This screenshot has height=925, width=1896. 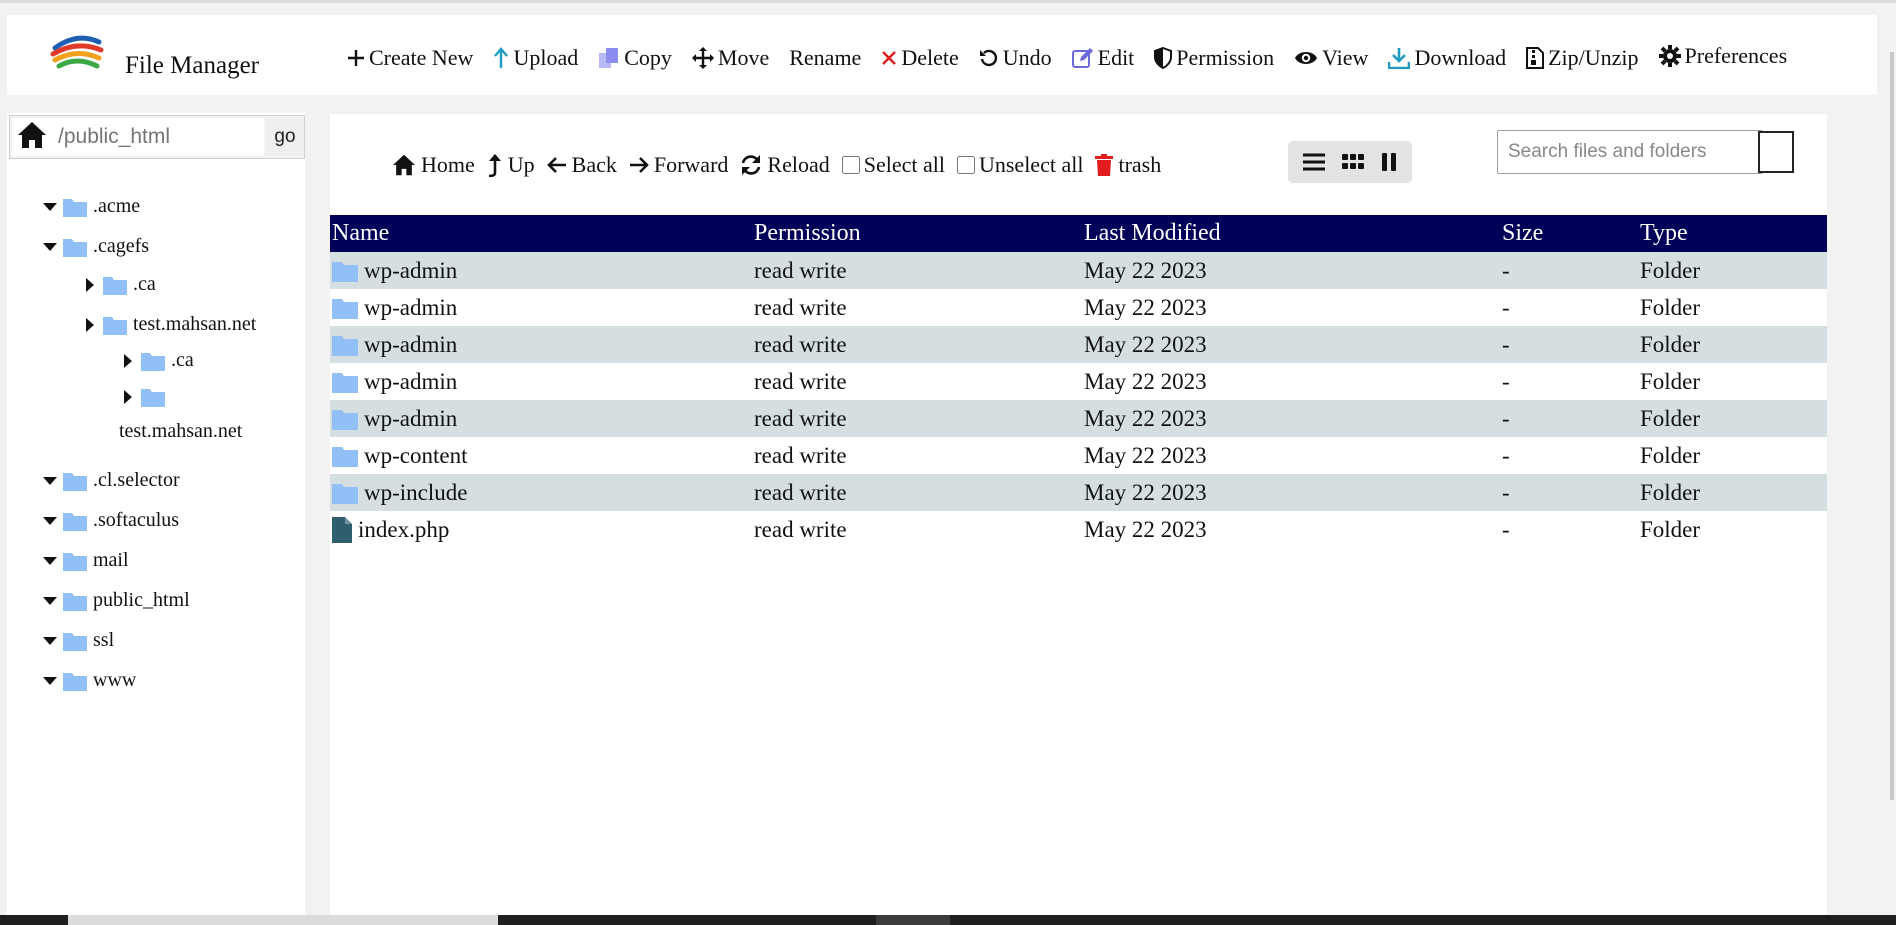 I want to click on tree-item-cl-selector: .cl.selector, so click(x=111, y=480).